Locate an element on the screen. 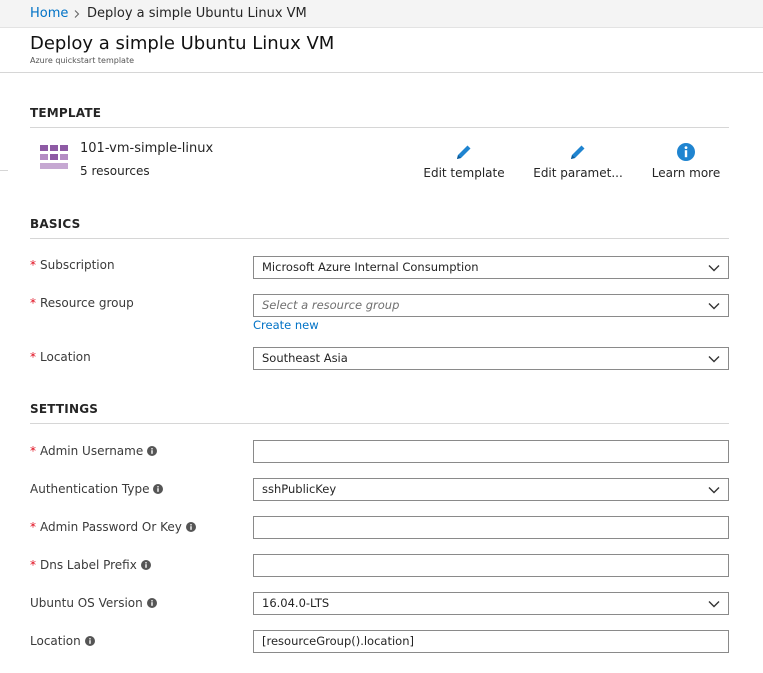  template-name: 101-vm-simple-linux is located at coordinates (147, 148).